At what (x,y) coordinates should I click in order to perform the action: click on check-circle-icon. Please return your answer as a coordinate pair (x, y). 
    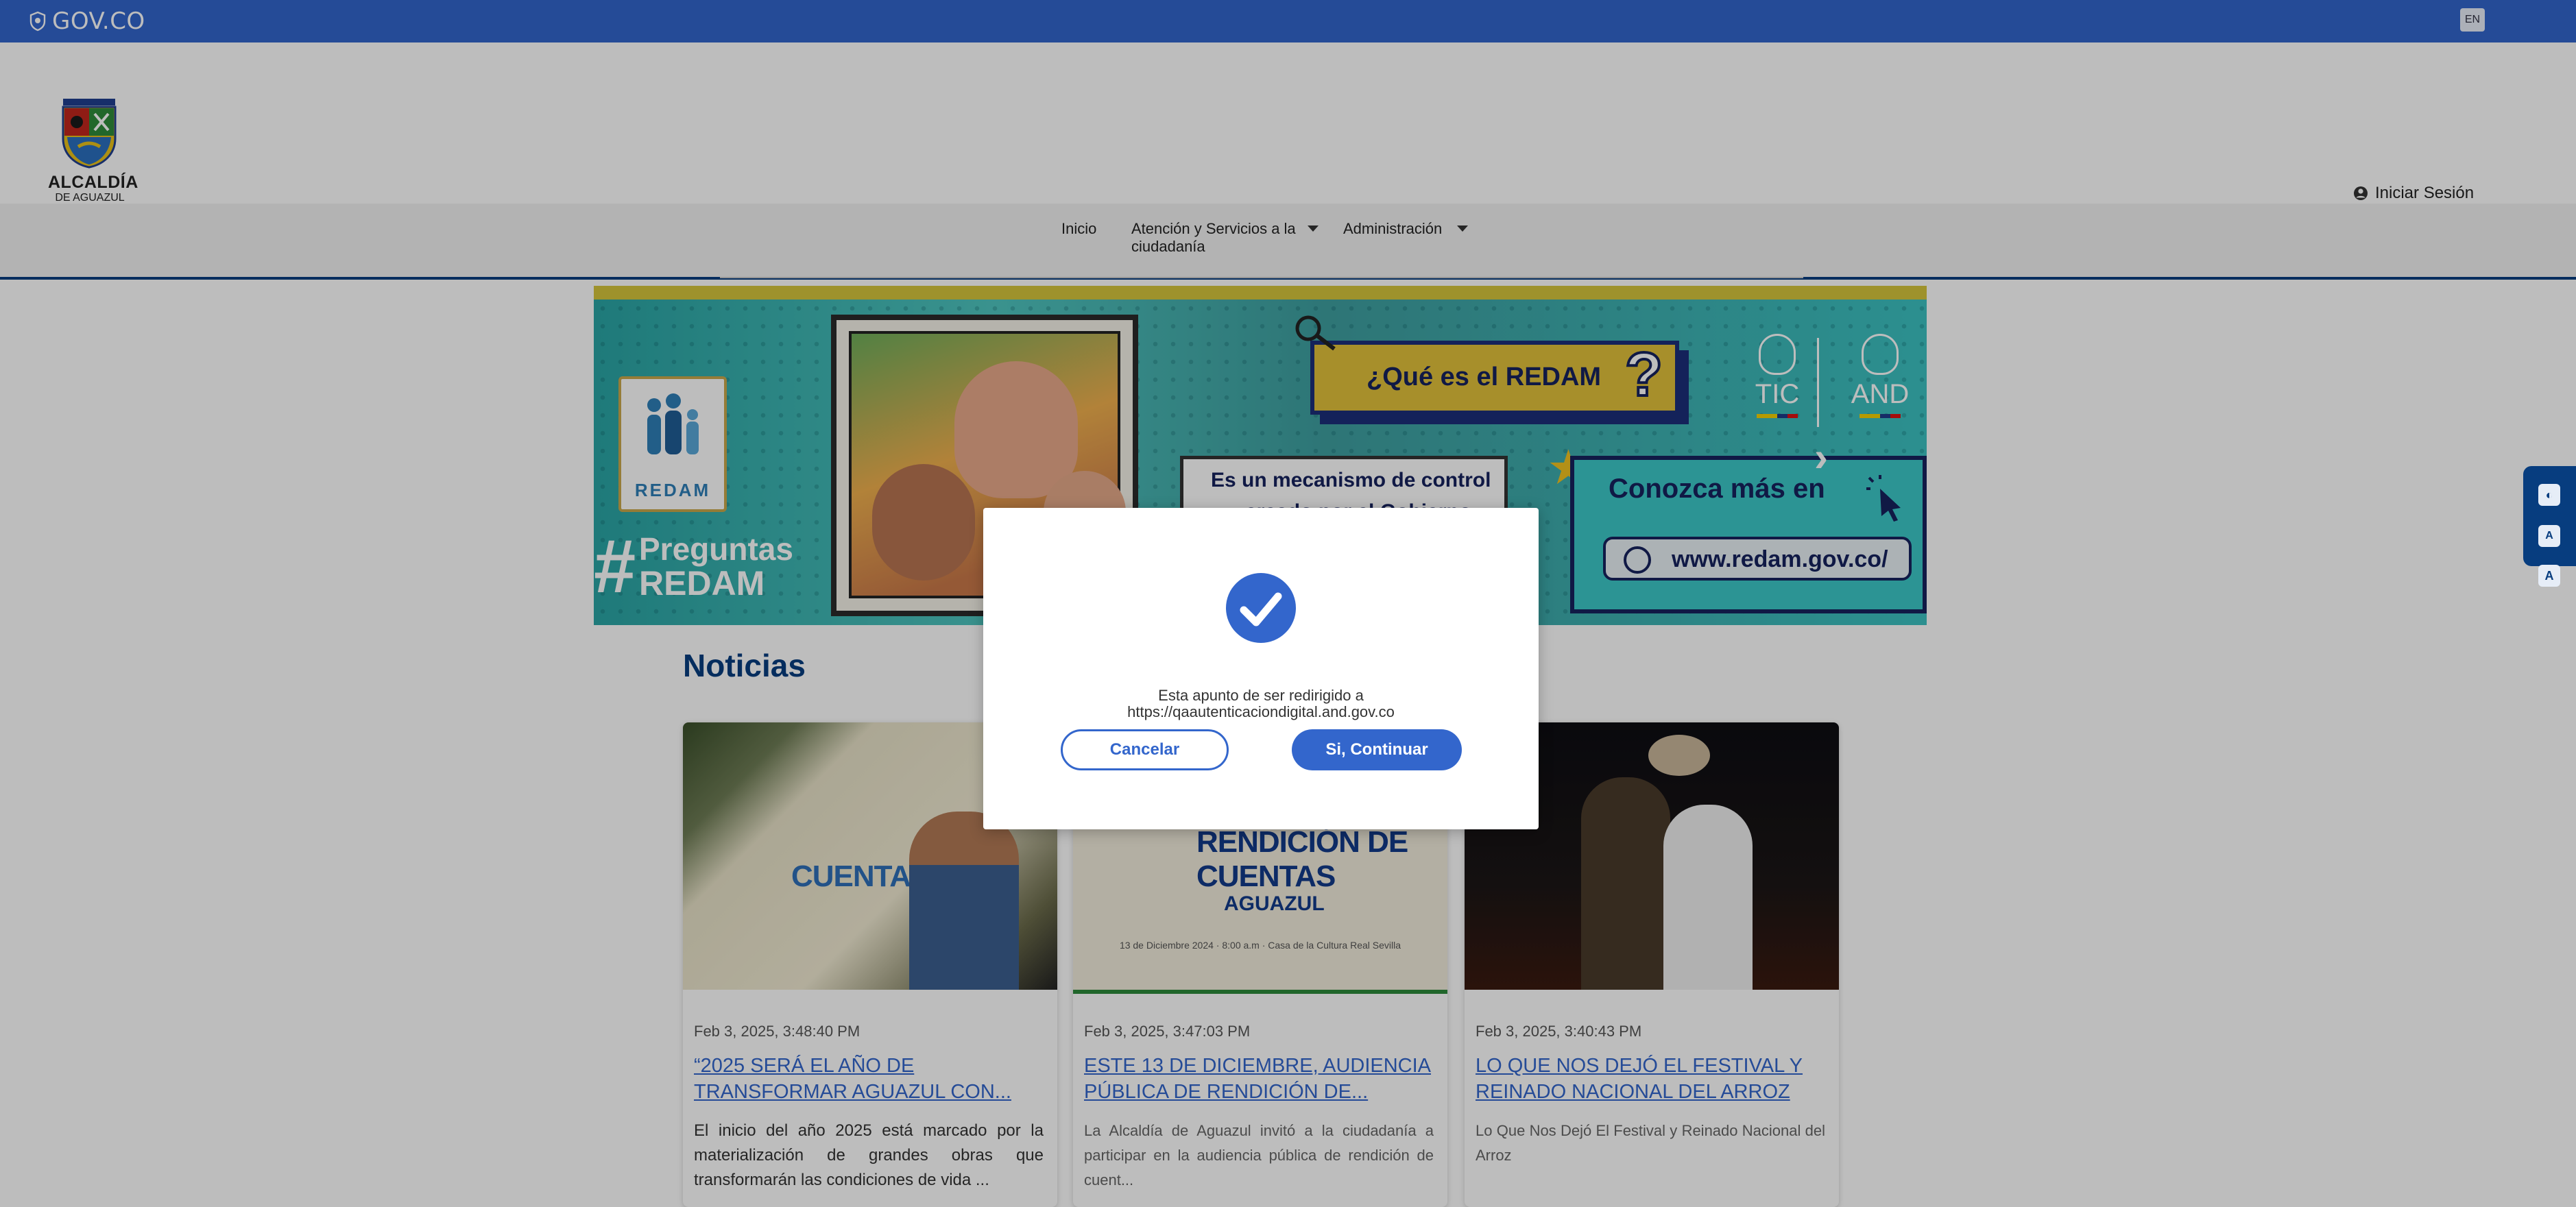
    Looking at the image, I should click on (1261, 608).